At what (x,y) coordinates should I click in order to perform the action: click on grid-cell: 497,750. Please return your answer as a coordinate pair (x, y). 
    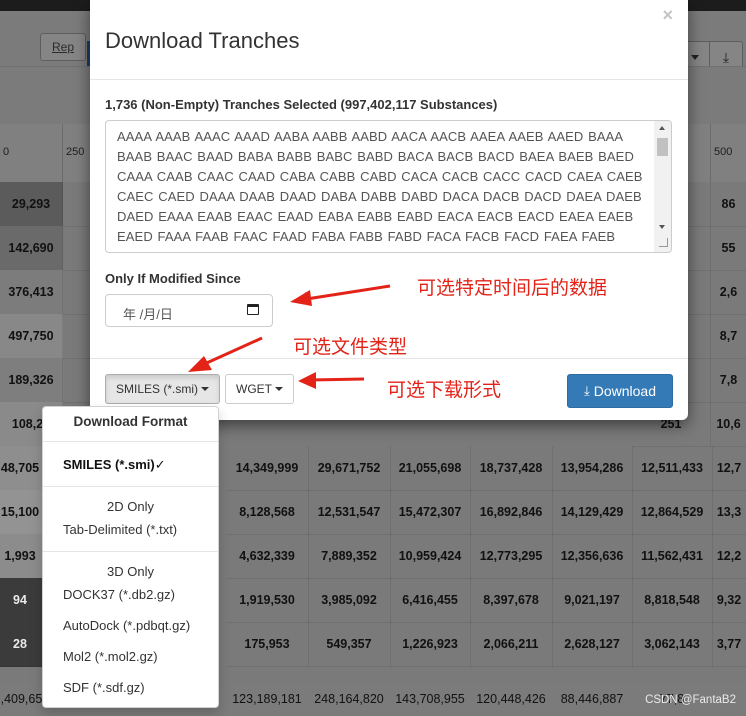
    Looking at the image, I should click on (31, 336).